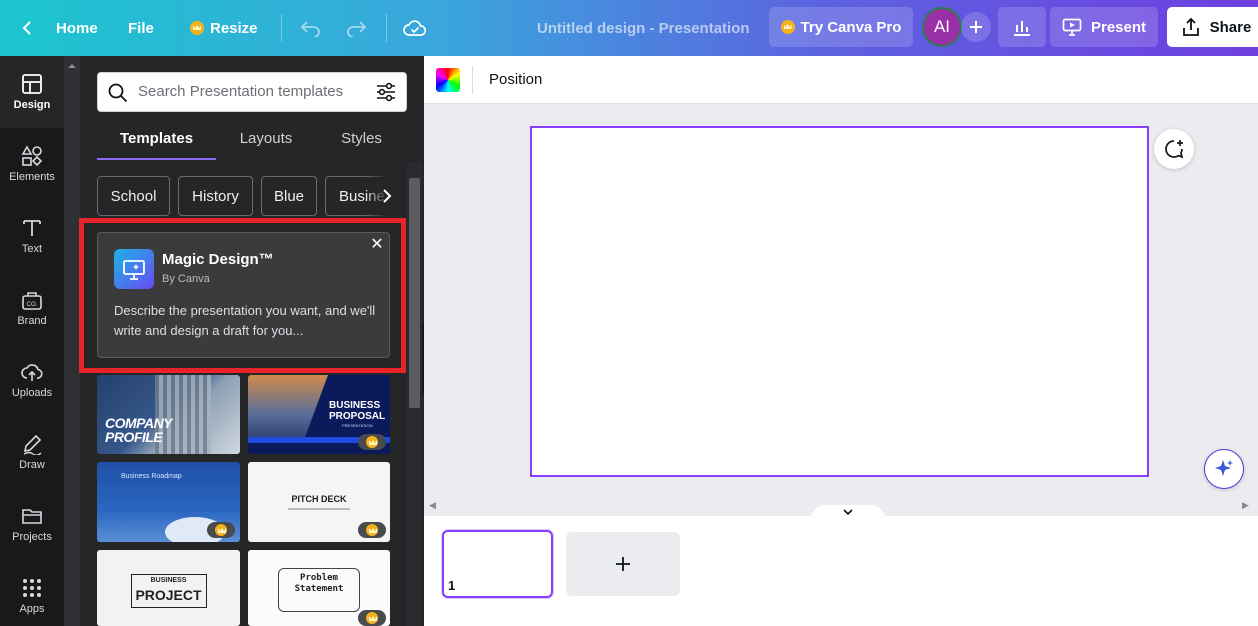 The height and width of the screenshot is (626, 1258). I want to click on redo-icon, so click(357, 29).